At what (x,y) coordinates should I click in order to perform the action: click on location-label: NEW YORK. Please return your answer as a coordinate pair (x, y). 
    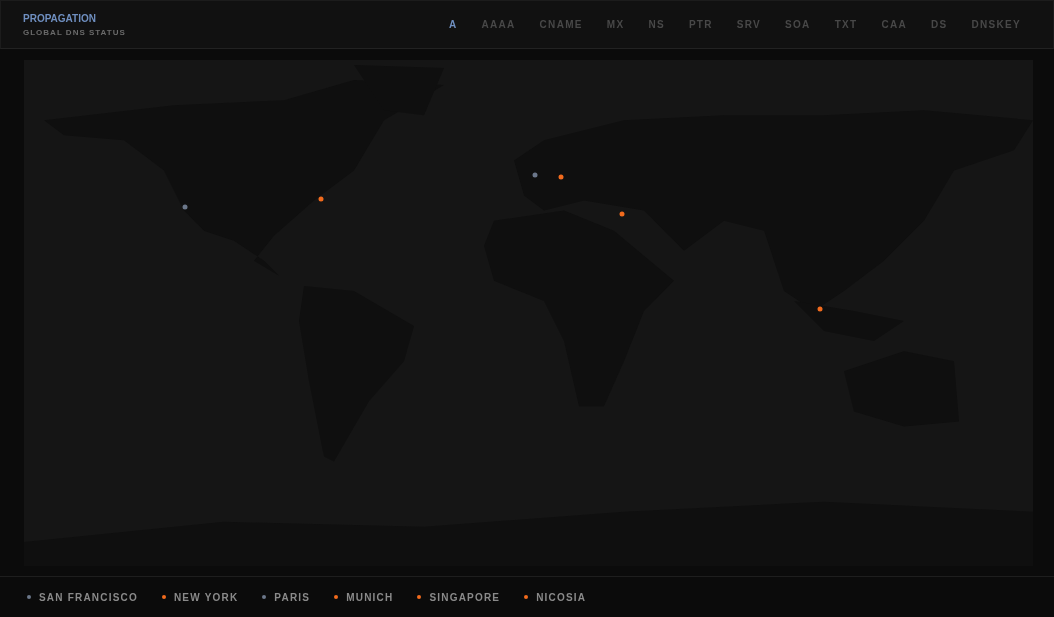
    Looking at the image, I should click on (206, 597).